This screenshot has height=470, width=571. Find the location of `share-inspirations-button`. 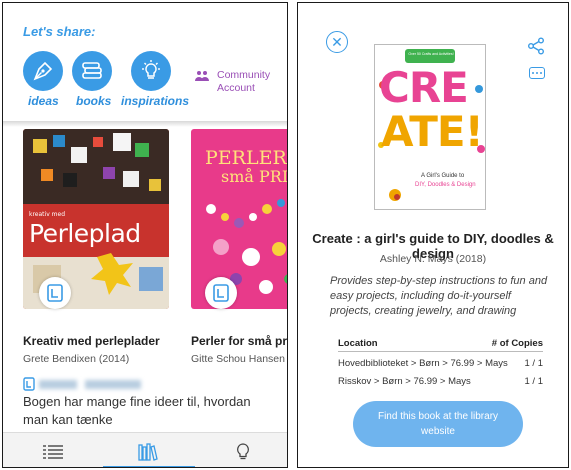

share-inspirations-button is located at coordinates (151, 71).